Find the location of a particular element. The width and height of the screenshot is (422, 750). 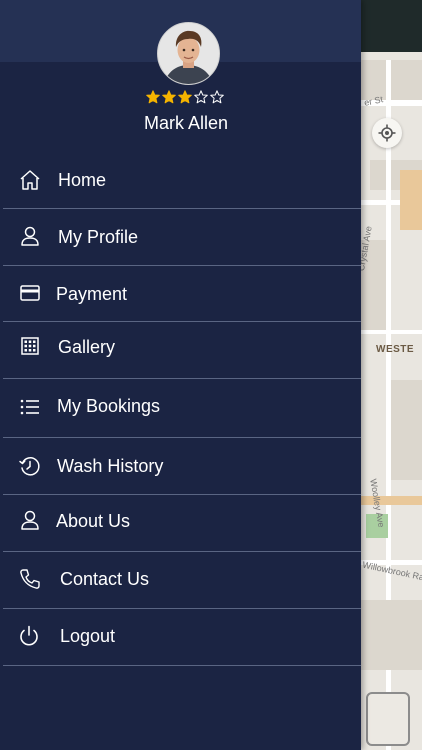

menu-item-label: My Bookings is located at coordinates (109, 406).